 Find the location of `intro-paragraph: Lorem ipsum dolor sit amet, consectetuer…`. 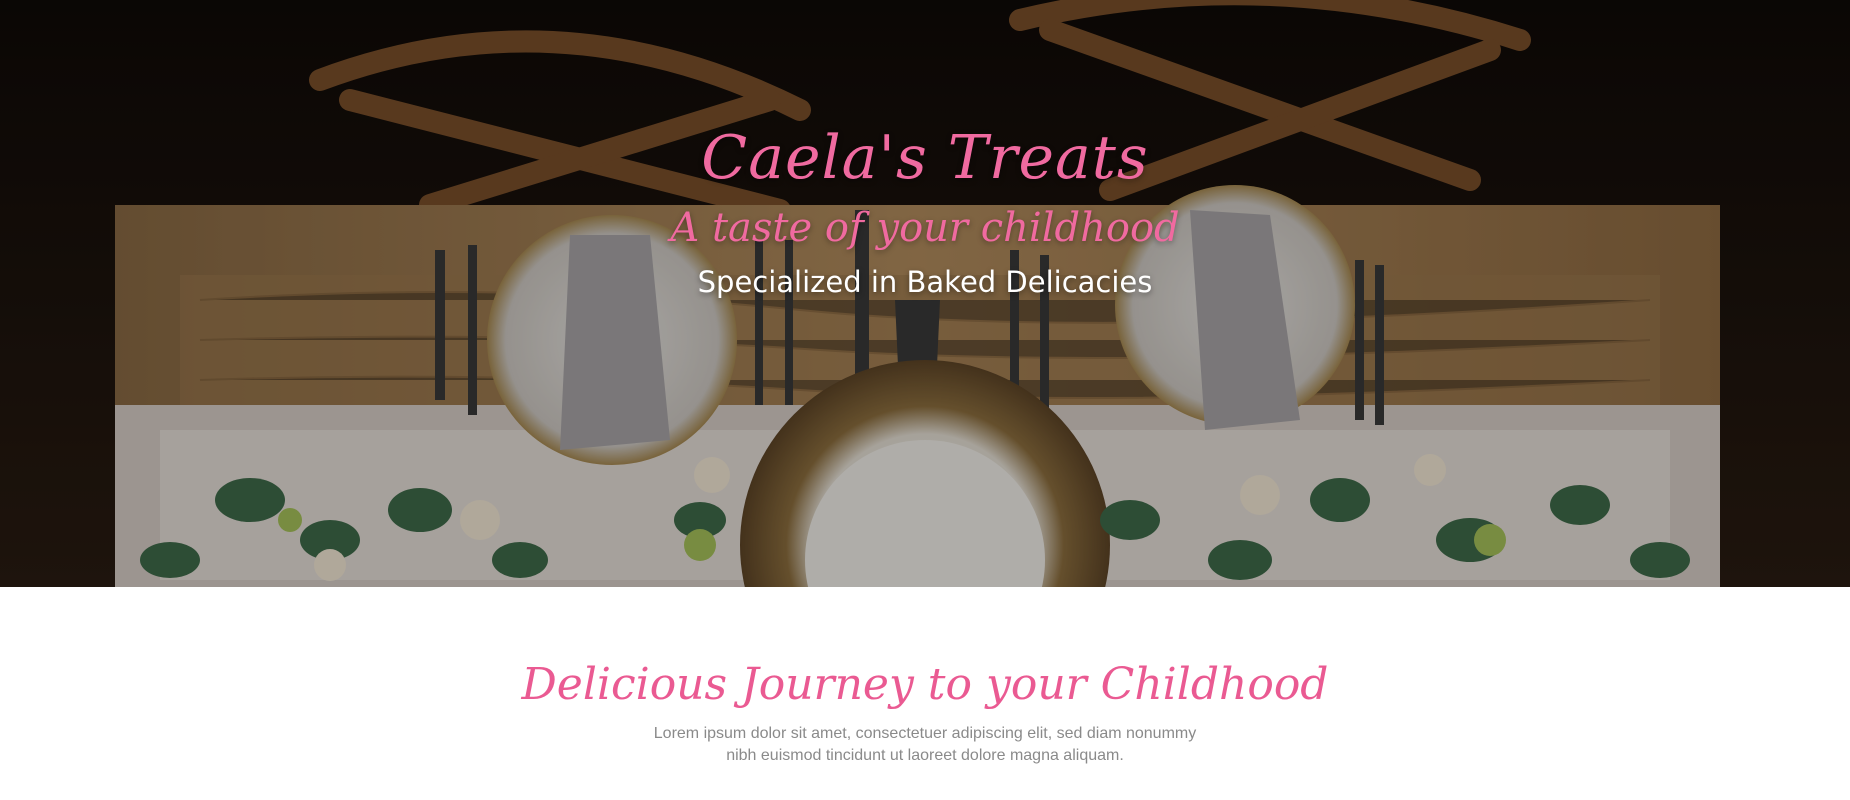

intro-paragraph: Lorem ipsum dolor sit amet, consectetuer… is located at coordinates (925, 744).